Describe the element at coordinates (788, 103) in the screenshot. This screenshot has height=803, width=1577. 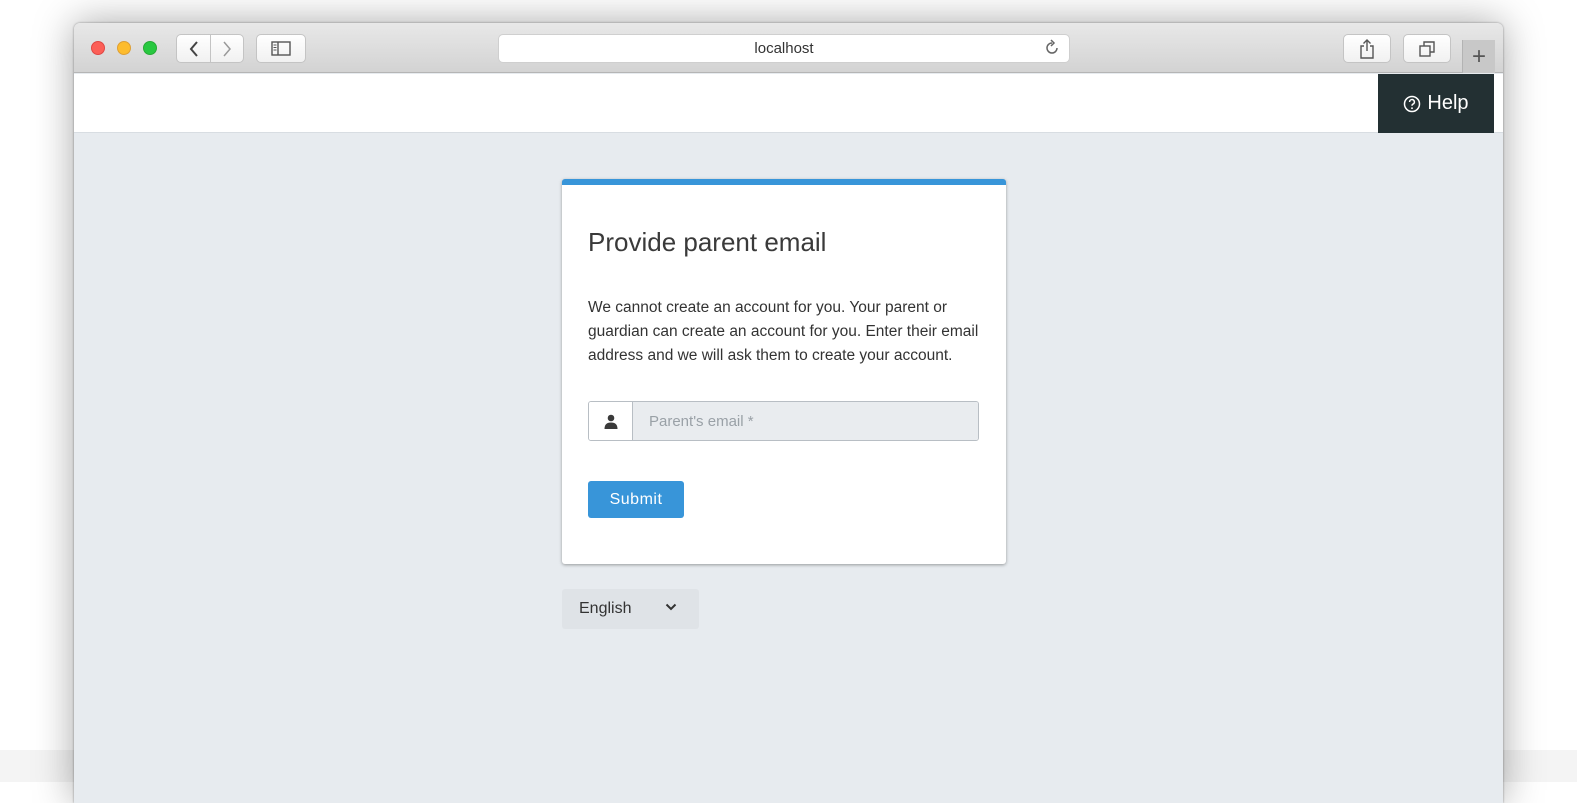
I see `page-header: Help` at that location.